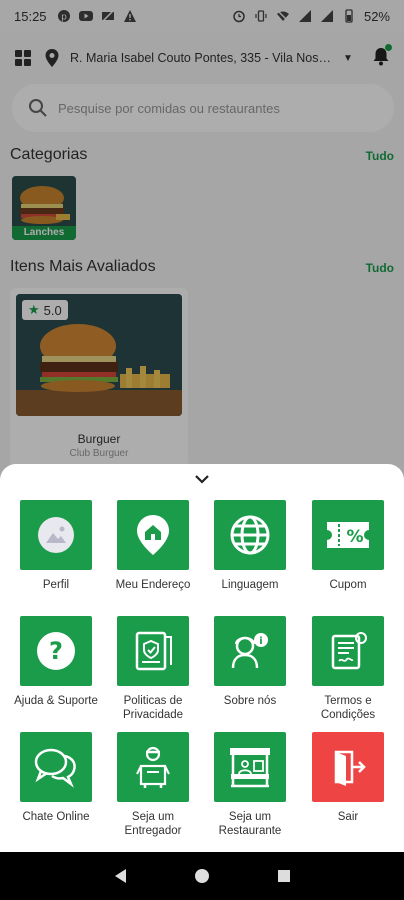 The height and width of the screenshot is (900, 404). What do you see at coordinates (153, 651) in the screenshot?
I see `privacy-policy-icon` at bounding box center [153, 651].